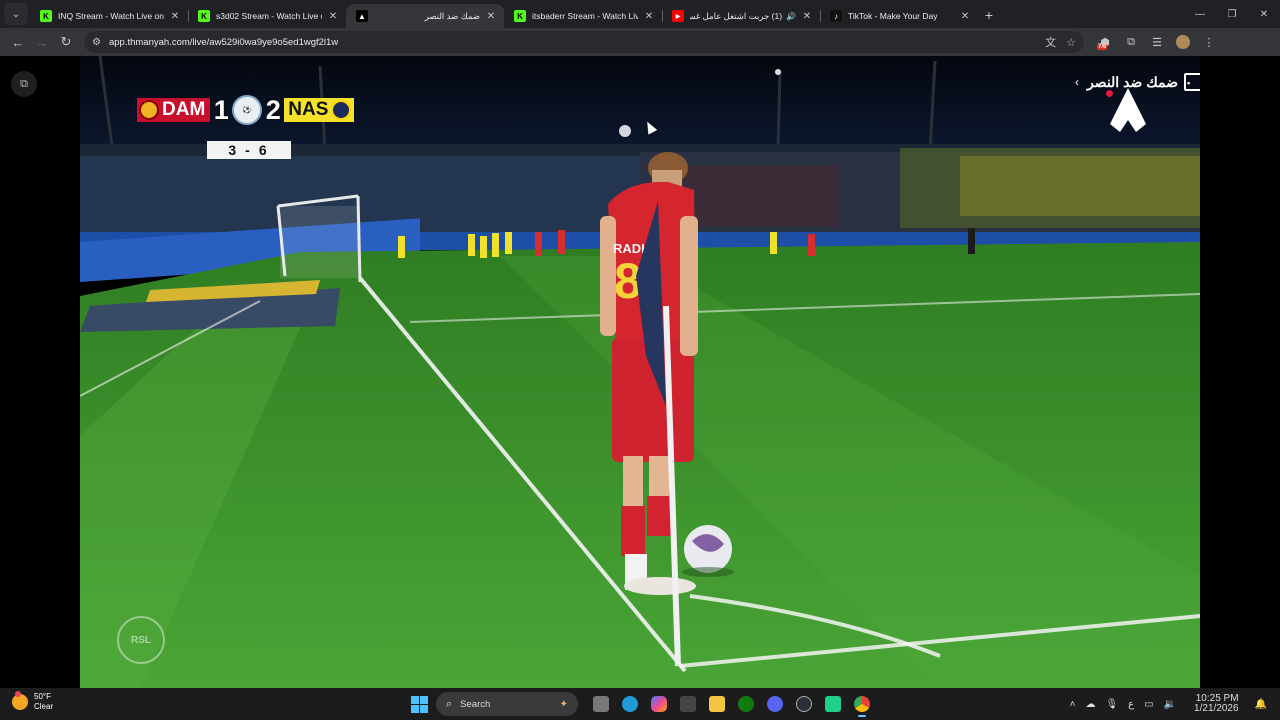 The image size is (1280, 720). I want to click on tab-title: itsbaderr Stream - Watch Live on Kick, so click(585, 16).